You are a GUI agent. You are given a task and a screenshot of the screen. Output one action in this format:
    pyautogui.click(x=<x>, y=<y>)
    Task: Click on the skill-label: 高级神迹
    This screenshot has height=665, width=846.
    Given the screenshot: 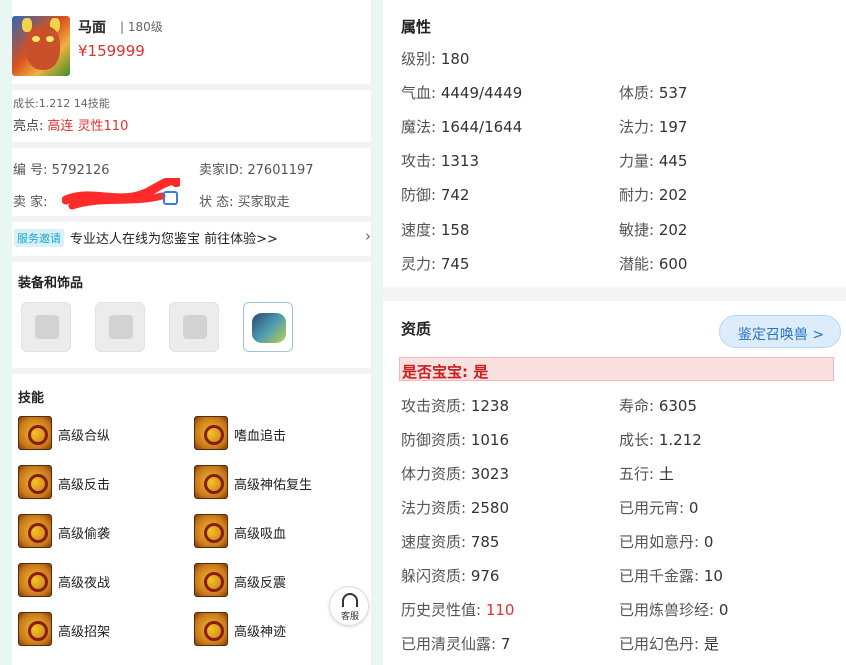 What is the action you would take?
    pyautogui.click(x=260, y=632)
    